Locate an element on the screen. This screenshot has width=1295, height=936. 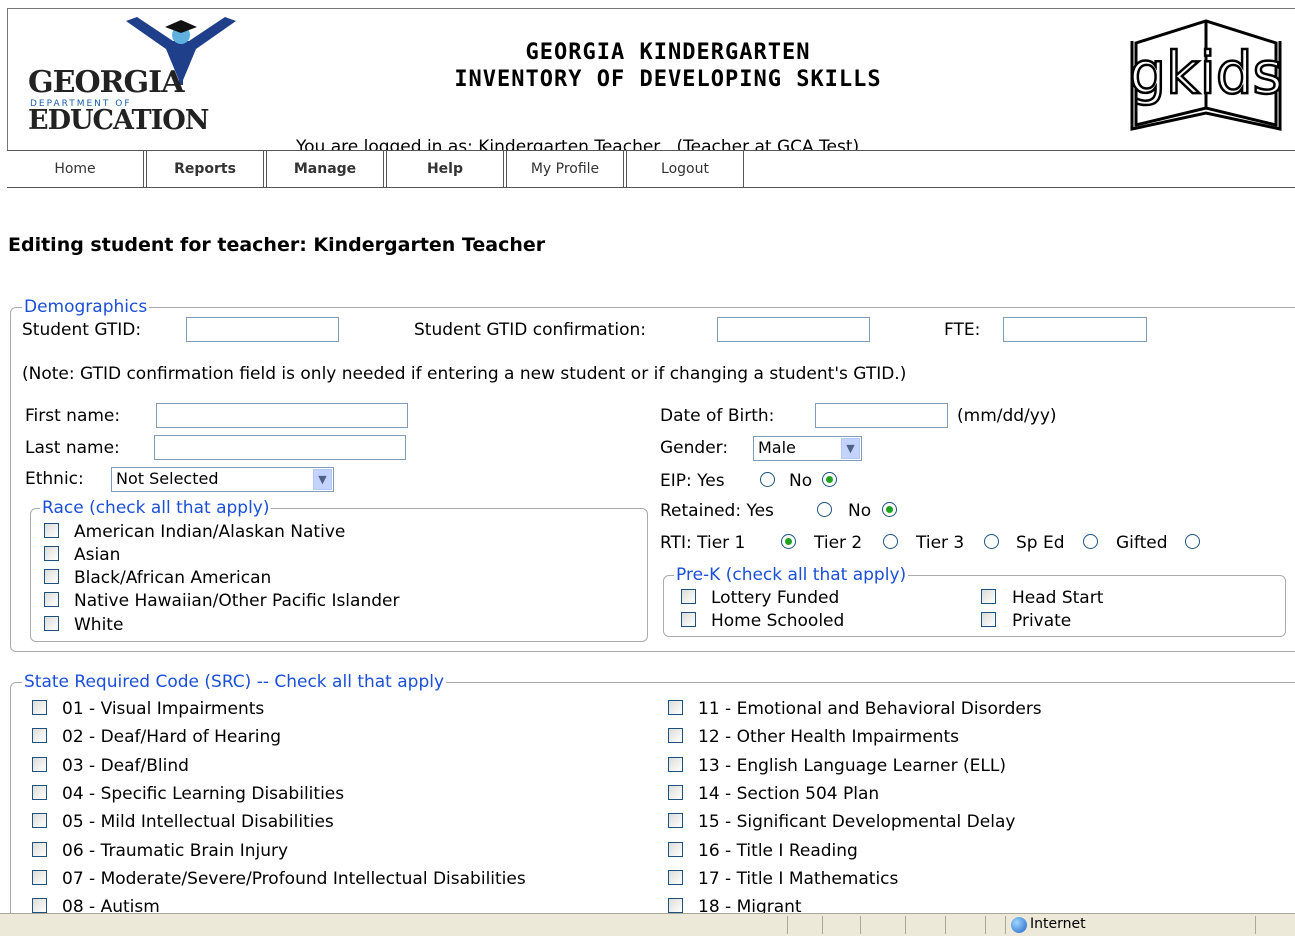
site-title-line1: GEORGIA KINDERGARTEN is located at coordinates (668, 52).